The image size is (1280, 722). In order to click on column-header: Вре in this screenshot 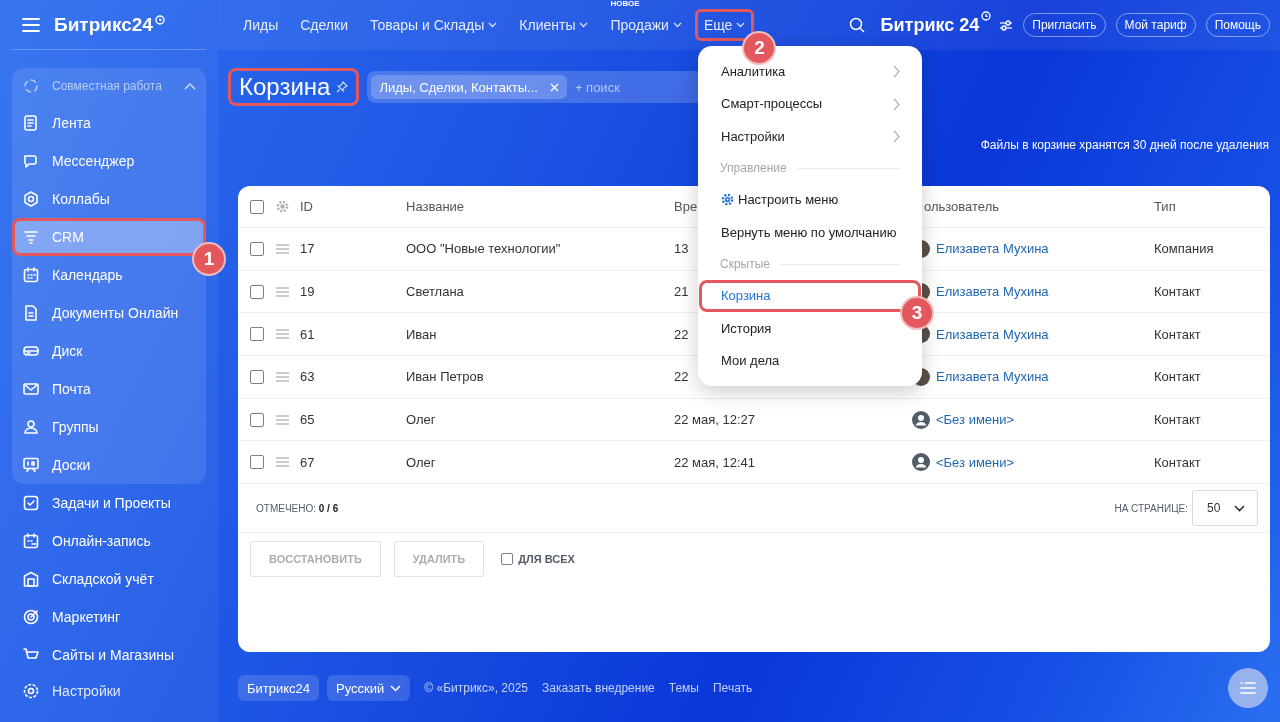, I will do `click(686, 206)`.